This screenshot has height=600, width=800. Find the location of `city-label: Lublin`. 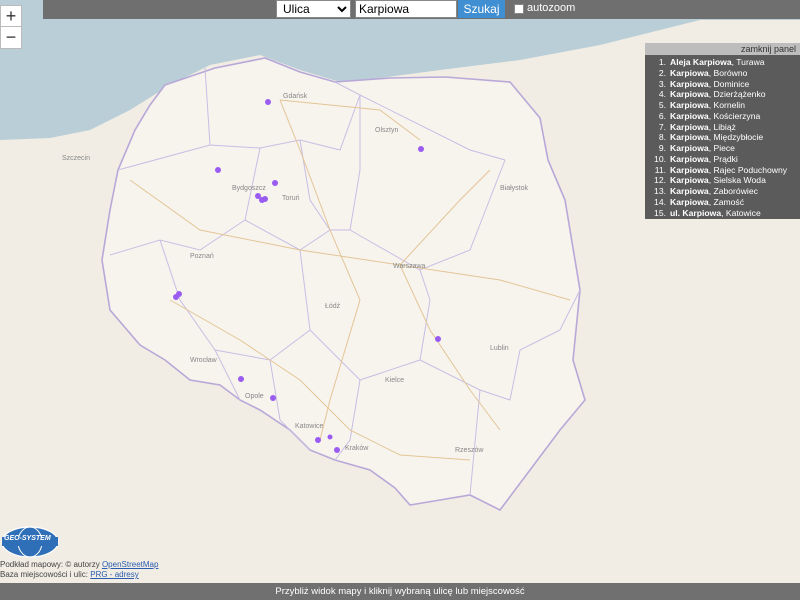

city-label: Lublin is located at coordinates (499, 348).